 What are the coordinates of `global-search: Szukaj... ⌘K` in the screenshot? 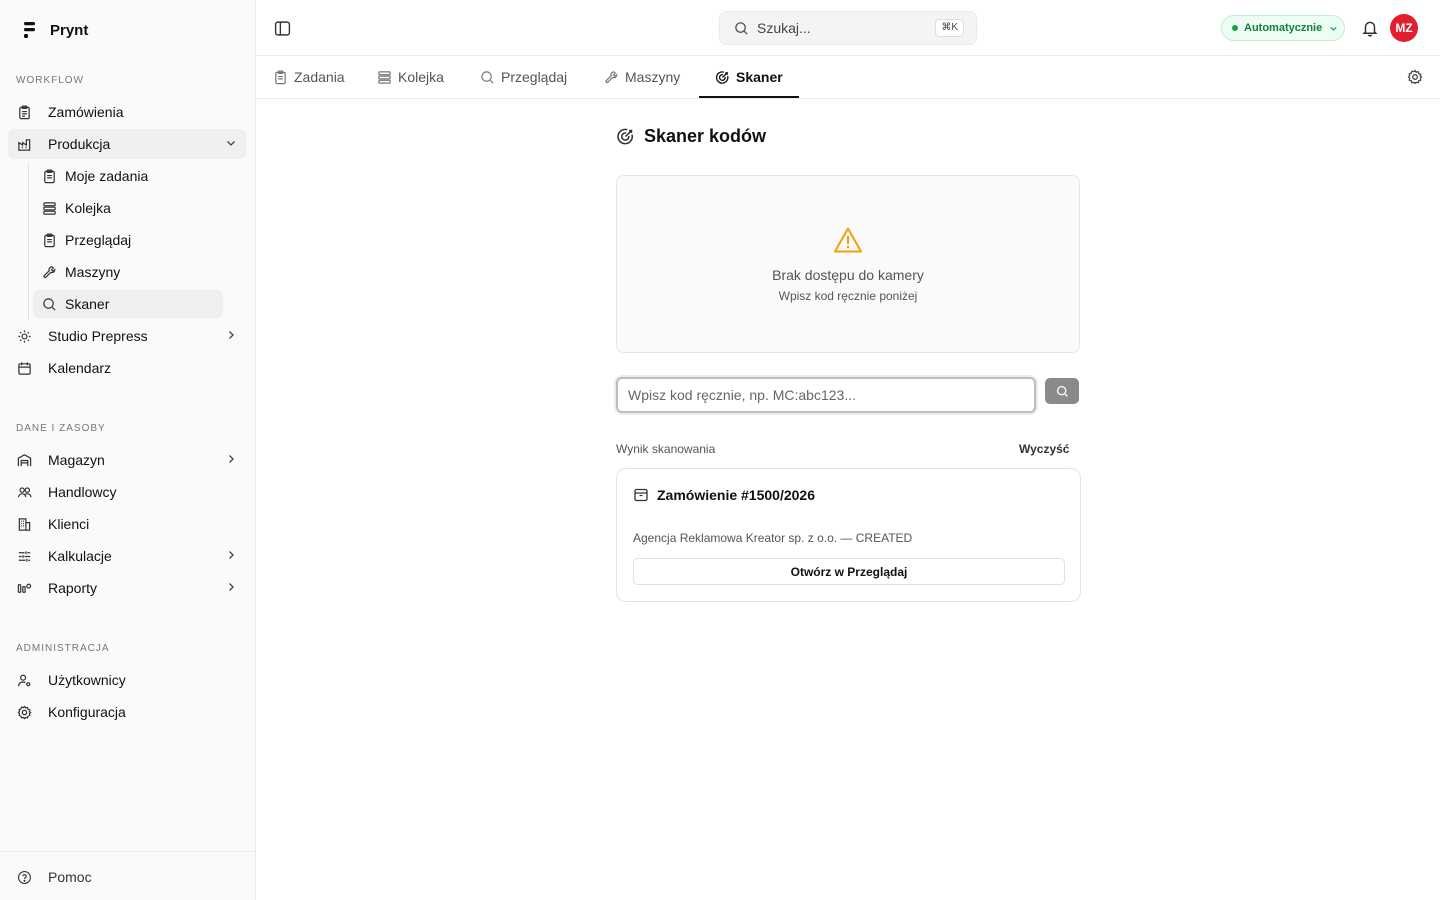 It's located at (848, 28).